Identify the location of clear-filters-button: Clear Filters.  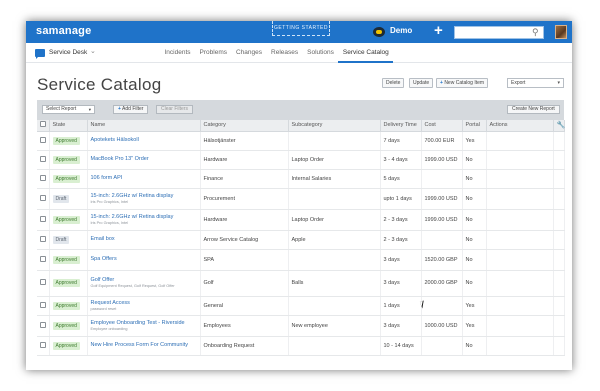
(174, 109).